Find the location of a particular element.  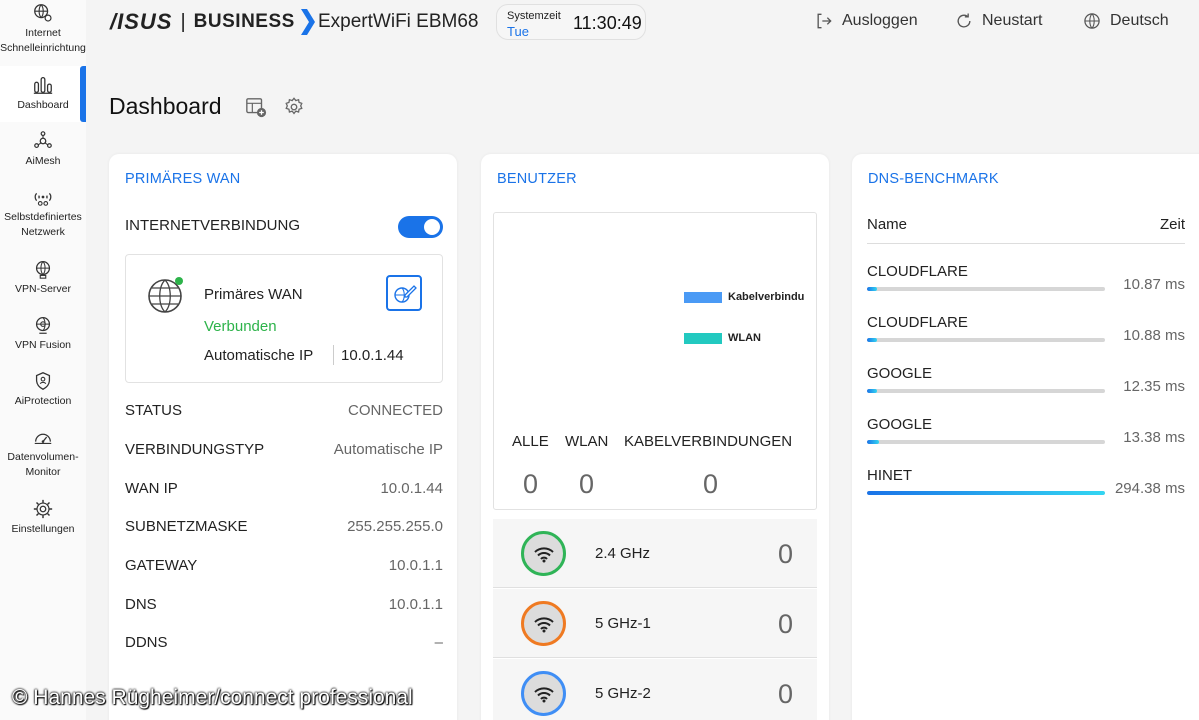

band-label: 2.4 GHz is located at coordinates (623, 553).